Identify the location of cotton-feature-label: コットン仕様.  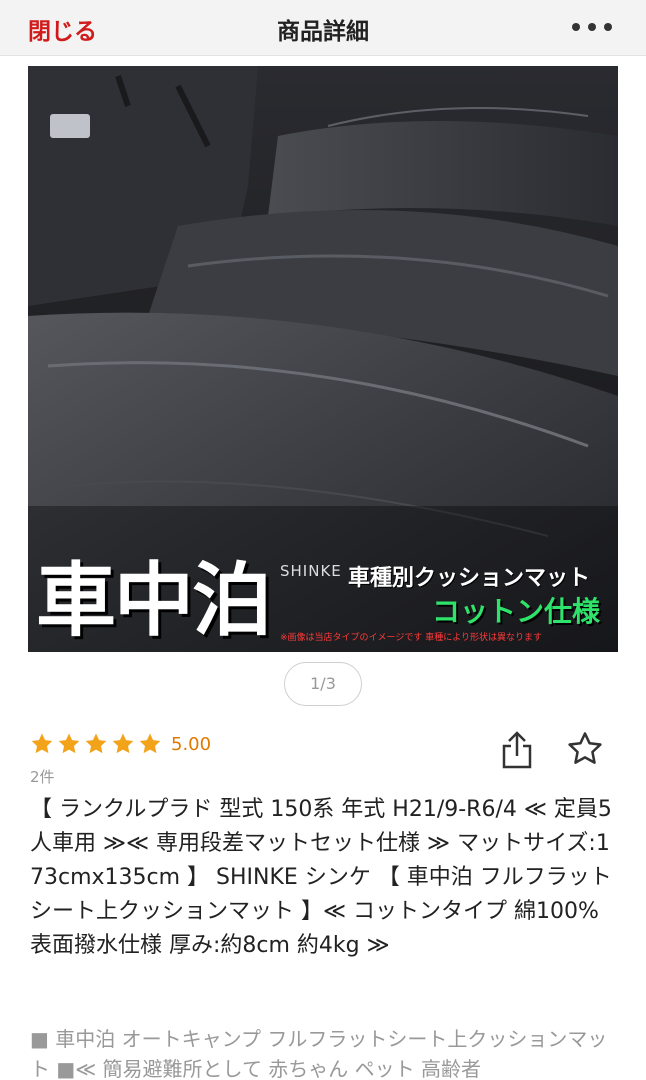
(516, 611).